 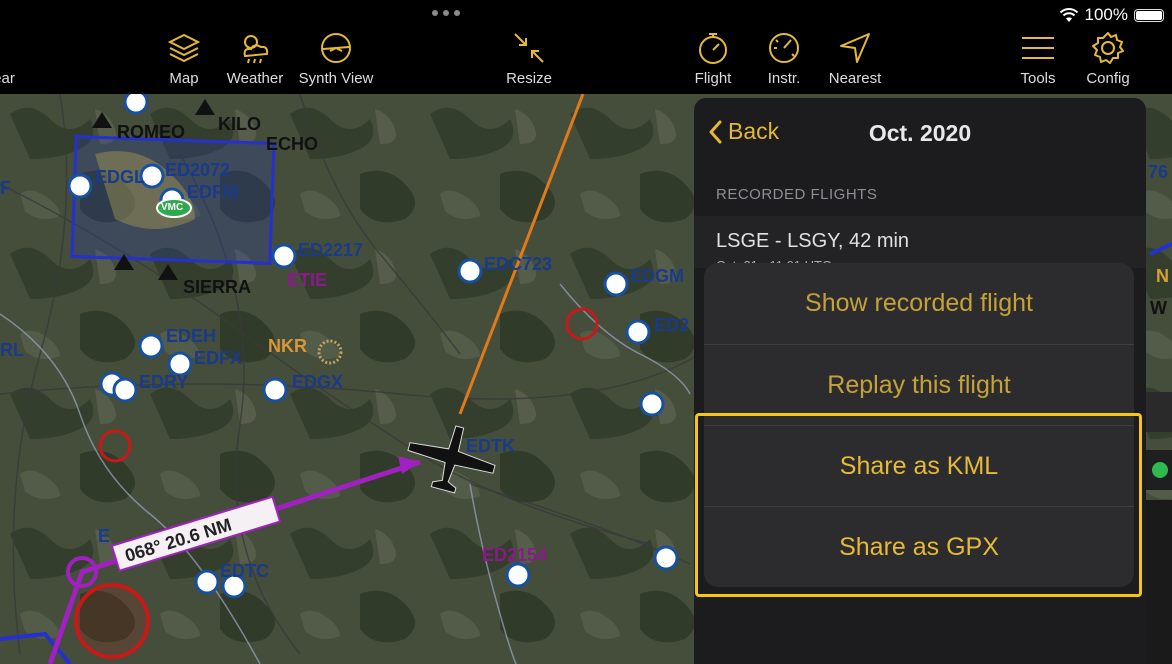 I want to click on map-label-etie: ETIE, so click(x=307, y=280).